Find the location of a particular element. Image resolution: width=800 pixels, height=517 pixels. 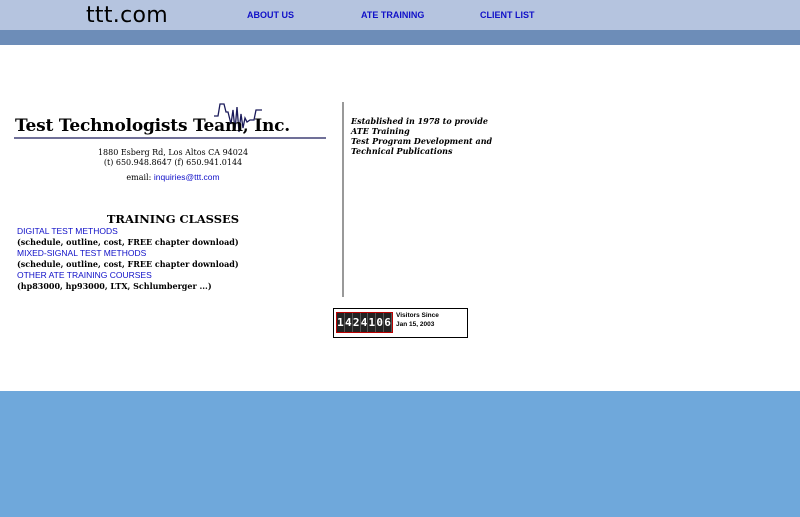

header-strip is located at coordinates (400, 37).